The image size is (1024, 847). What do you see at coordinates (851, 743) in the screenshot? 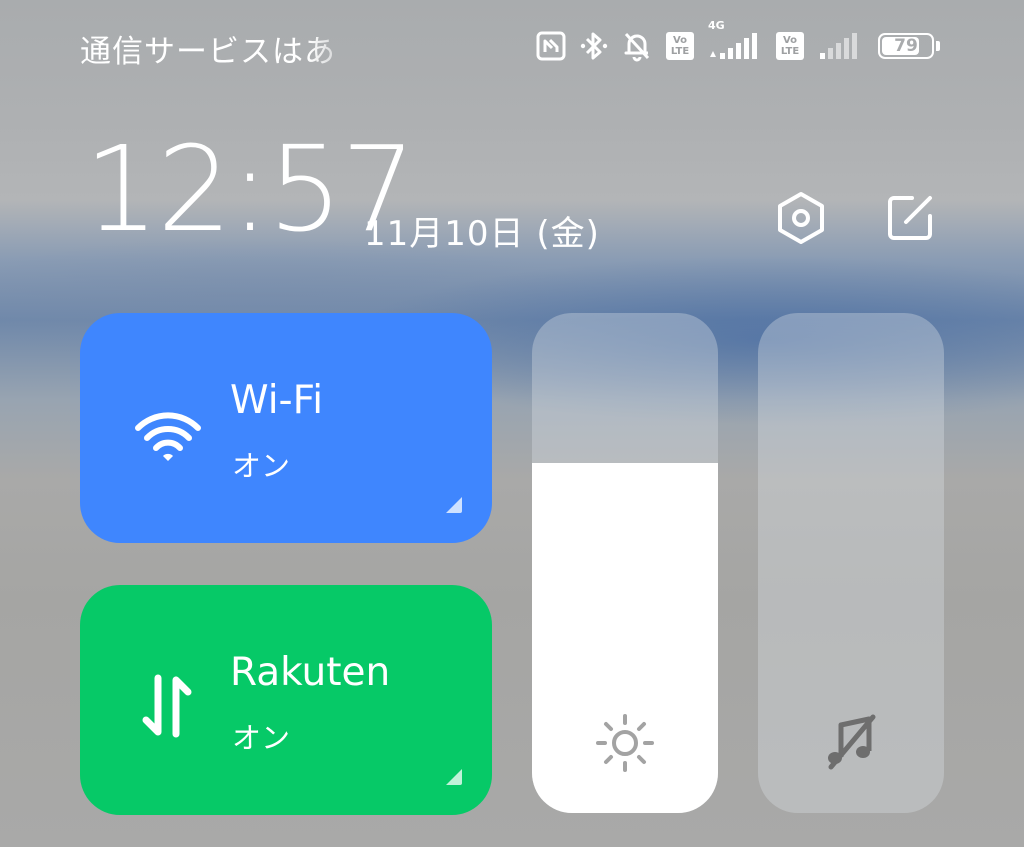
I see `music-muted-icon` at bounding box center [851, 743].